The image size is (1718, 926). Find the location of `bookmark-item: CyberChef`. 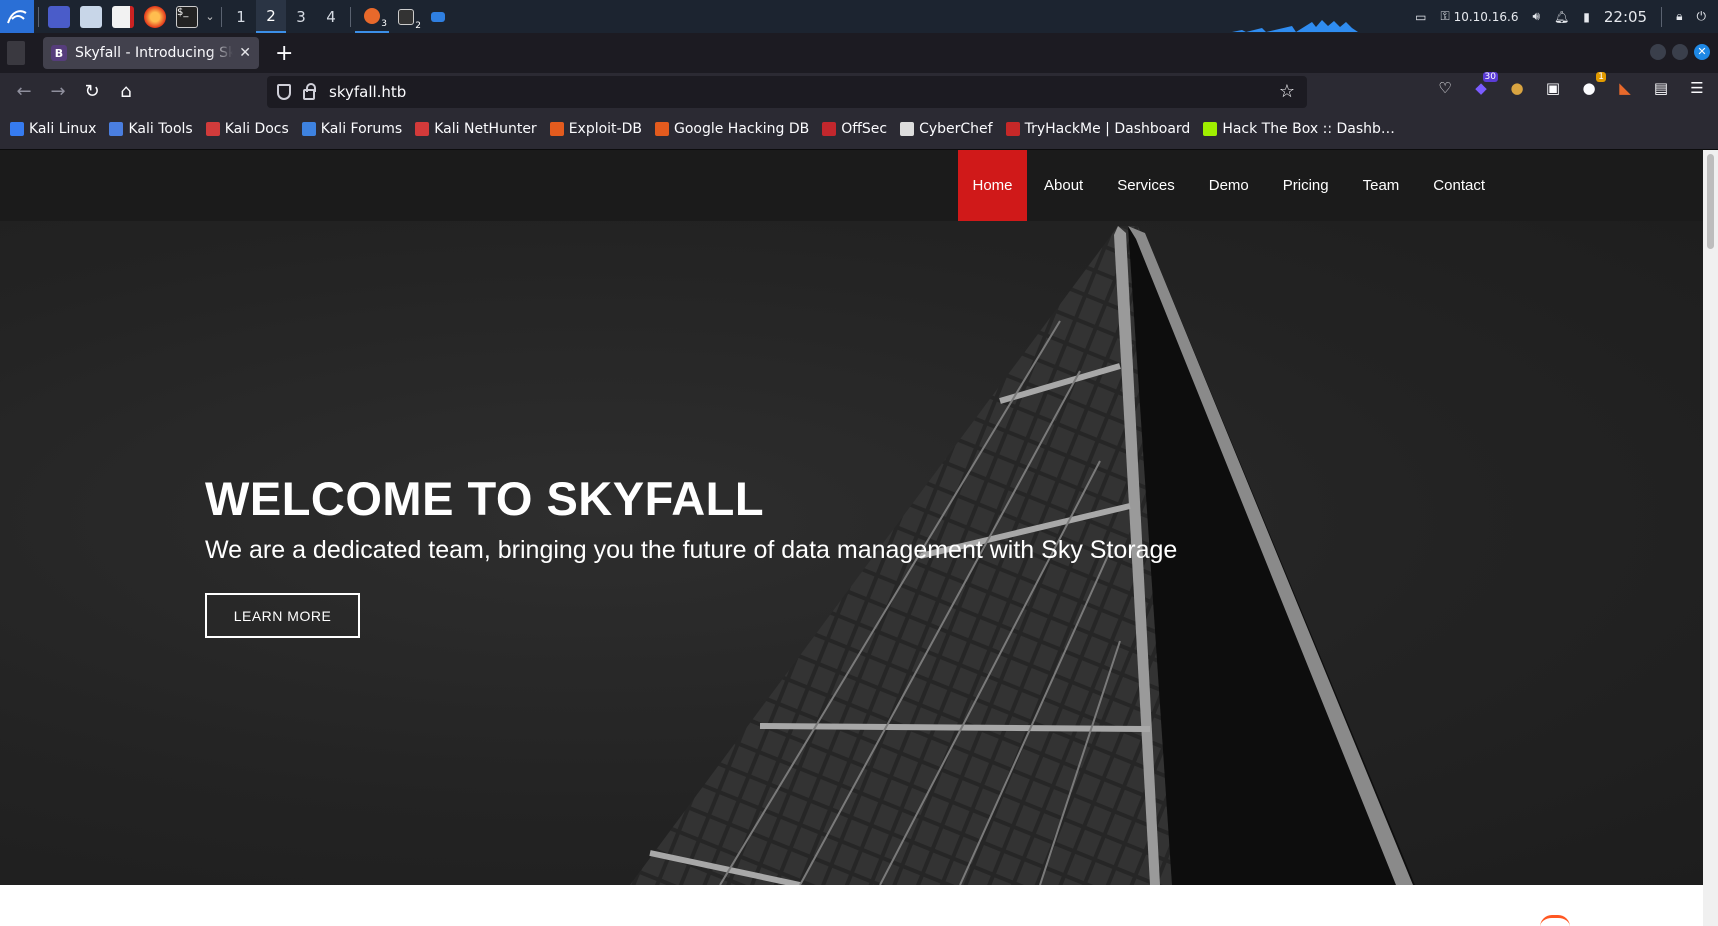

bookmark-item: CyberChef is located at coordinates (946, 129).